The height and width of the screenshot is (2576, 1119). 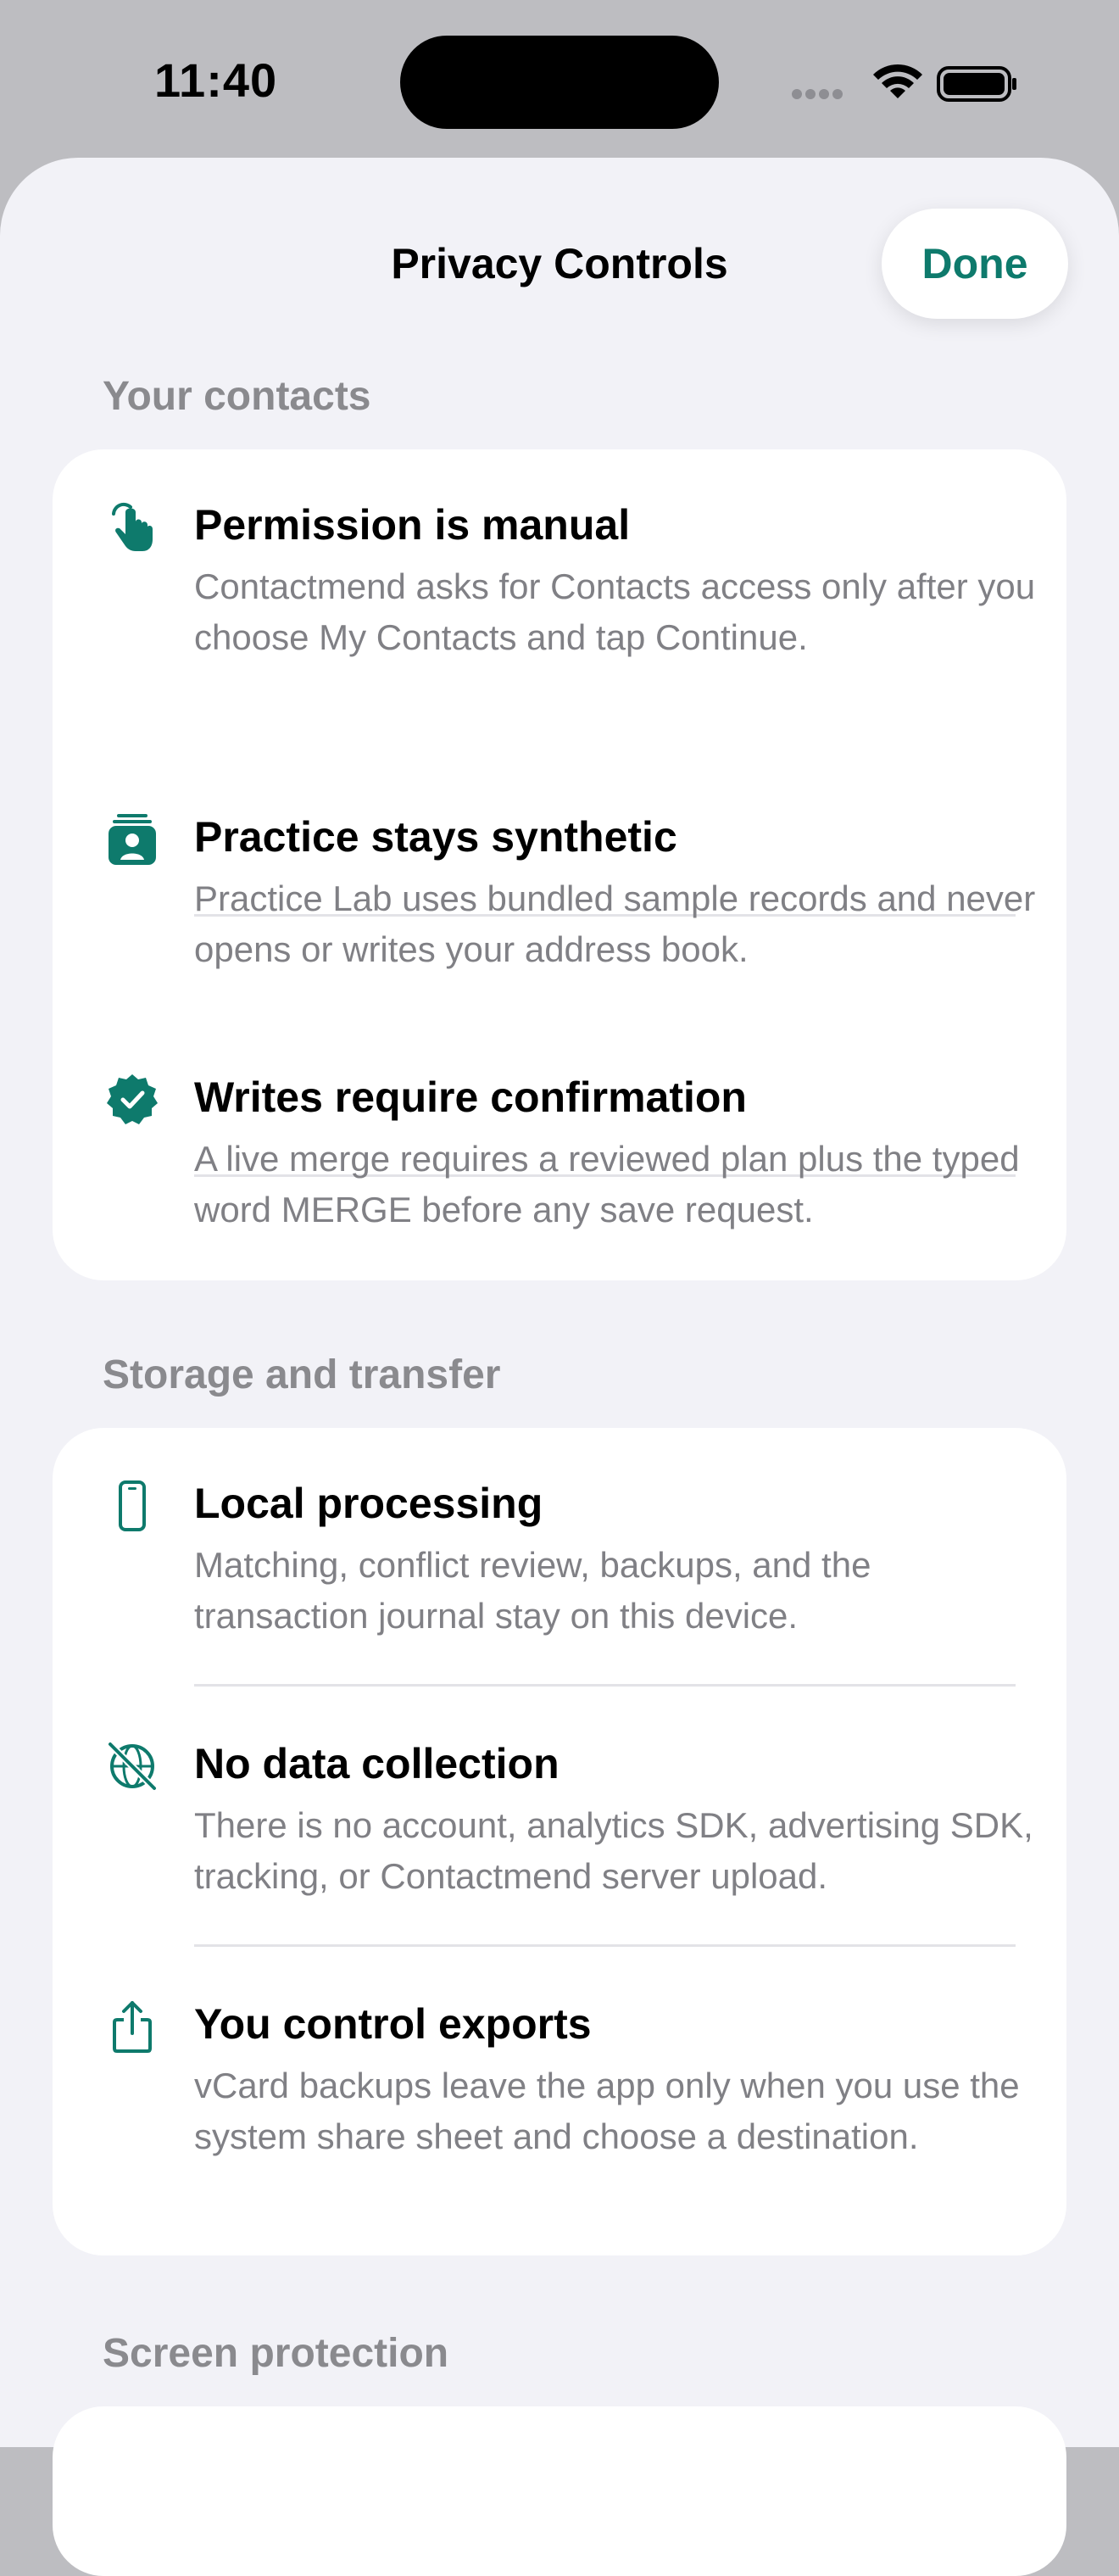 What do you see at coordinates (897, 81) in the screenshot?
I see `wifi-icon` at bounding box center [897, 81].